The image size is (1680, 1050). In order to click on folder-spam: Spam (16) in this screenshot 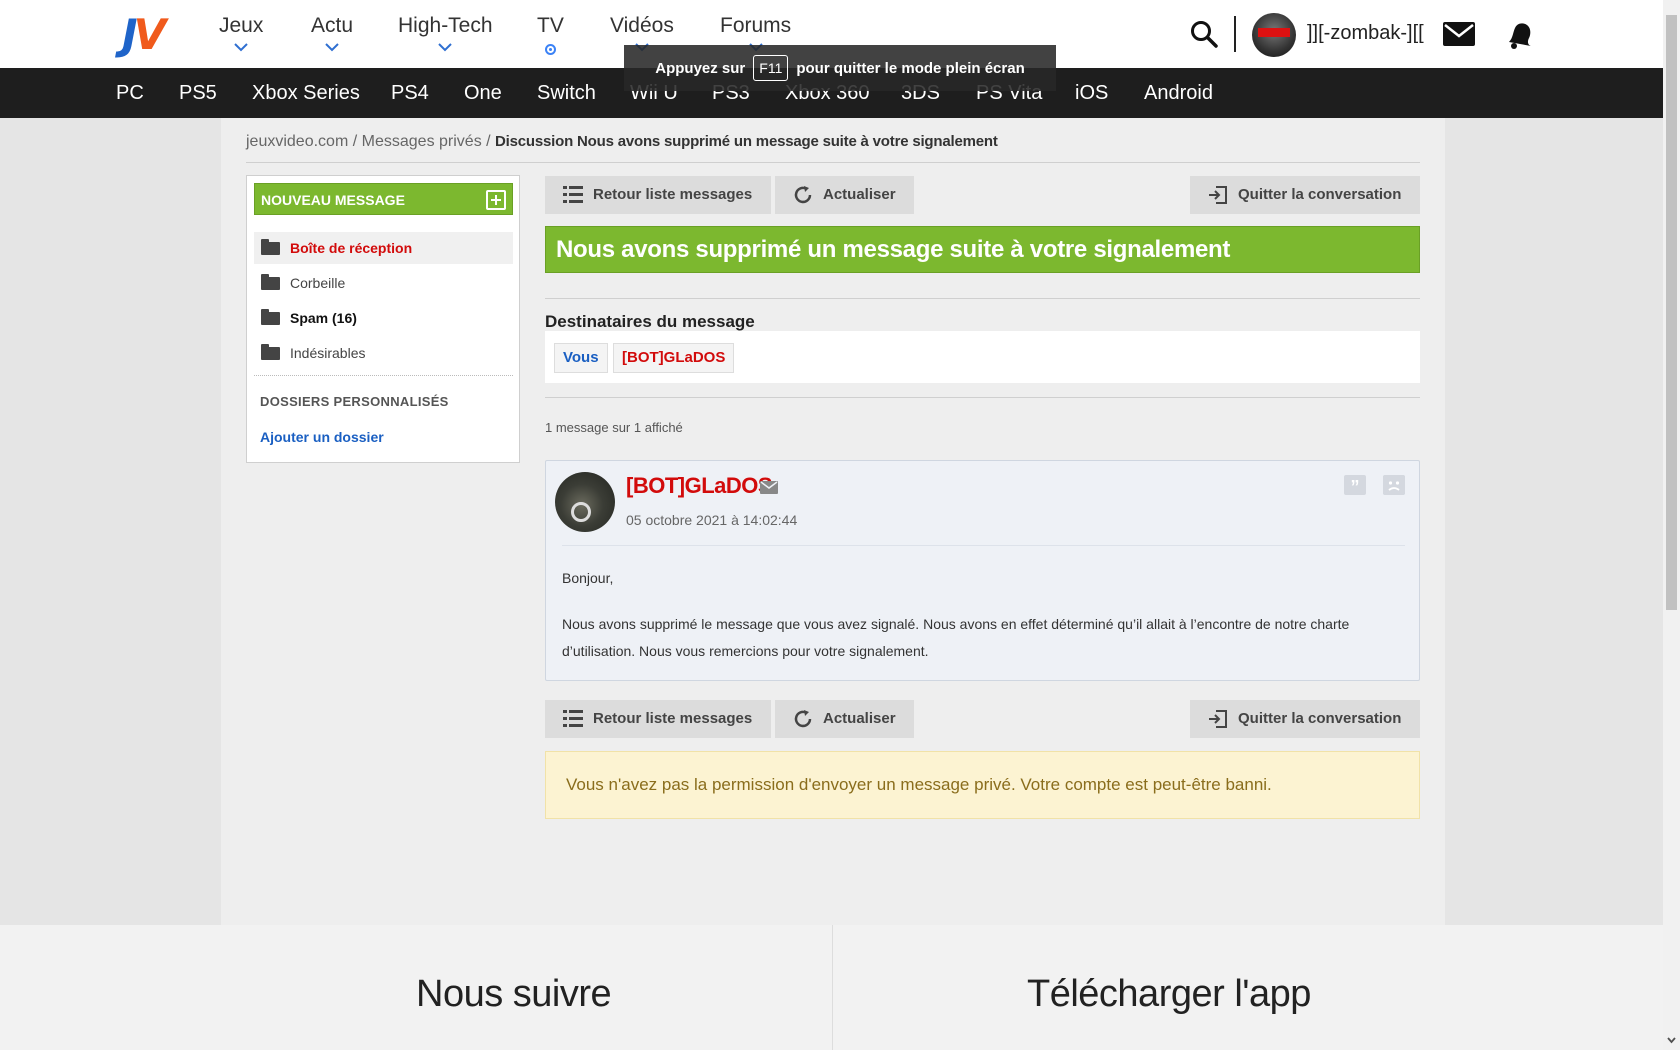, I will do `click(383, 318)`.